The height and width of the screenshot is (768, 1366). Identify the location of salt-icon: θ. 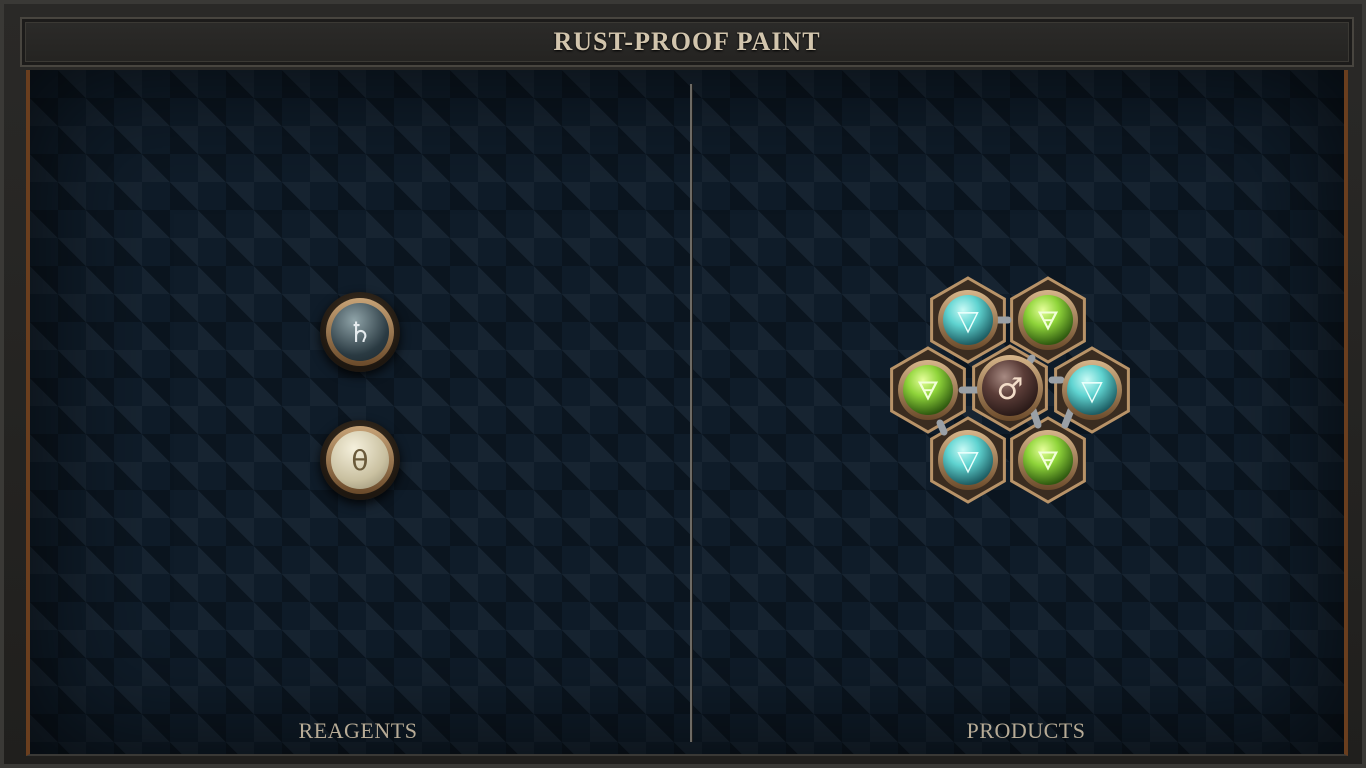
(360, 460).